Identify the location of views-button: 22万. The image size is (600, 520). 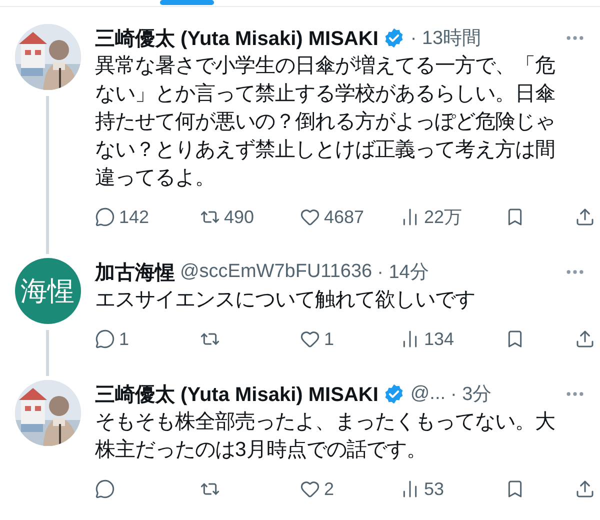
(431, 217).